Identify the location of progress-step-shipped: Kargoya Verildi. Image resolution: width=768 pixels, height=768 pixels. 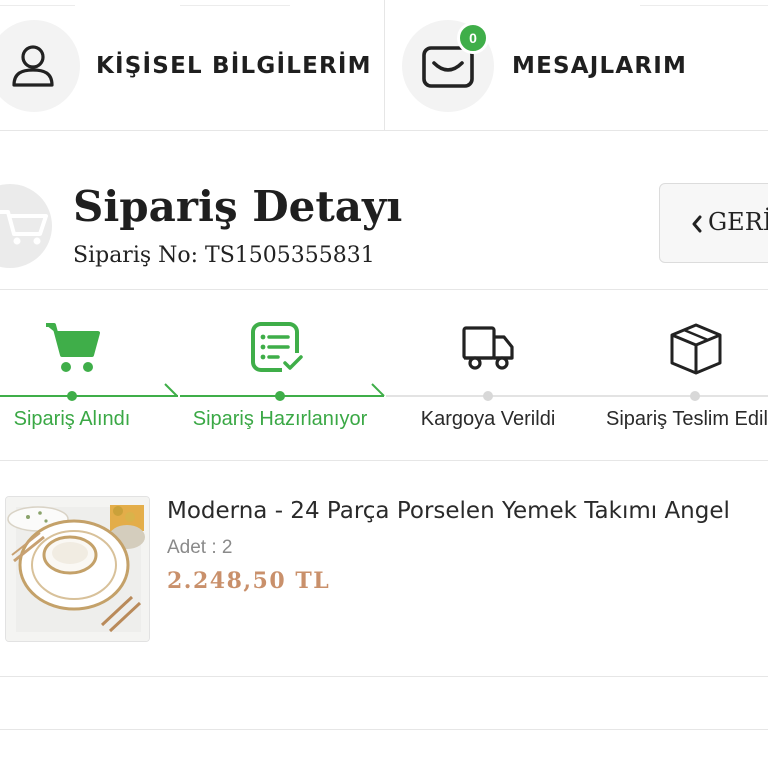
(486, 376).